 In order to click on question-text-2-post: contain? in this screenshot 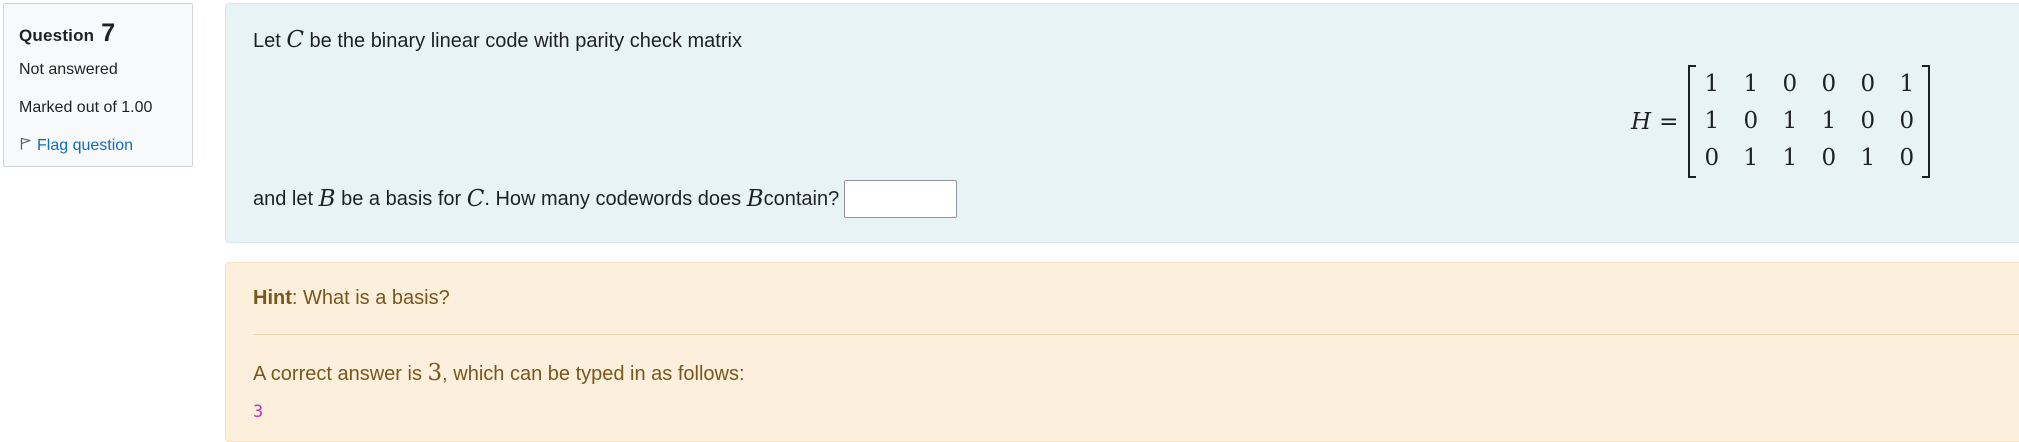, I will do `click(801, 199)`.